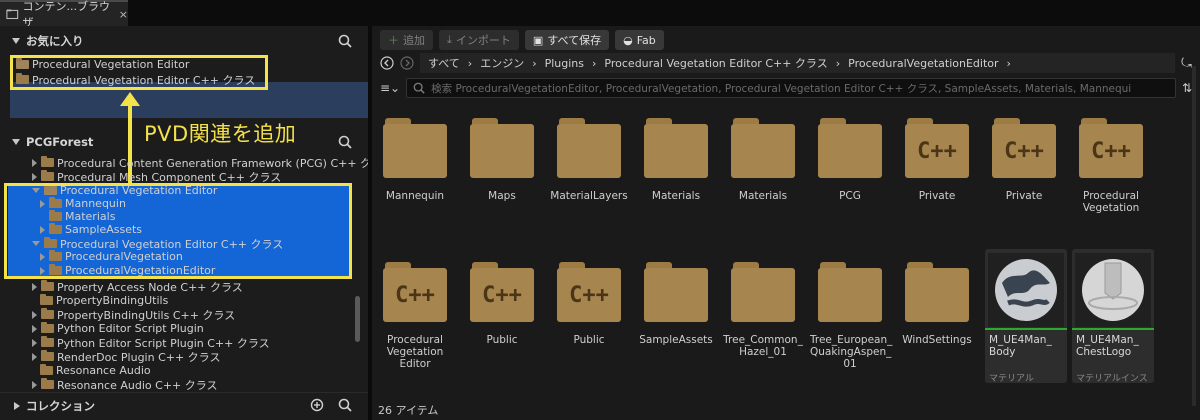  What do you see at coordinates (1026, 316) in the screenshot?
I see `material-asset-card: M_UE4Man_ Body マテリアル` at bounding box center [1026, 316].